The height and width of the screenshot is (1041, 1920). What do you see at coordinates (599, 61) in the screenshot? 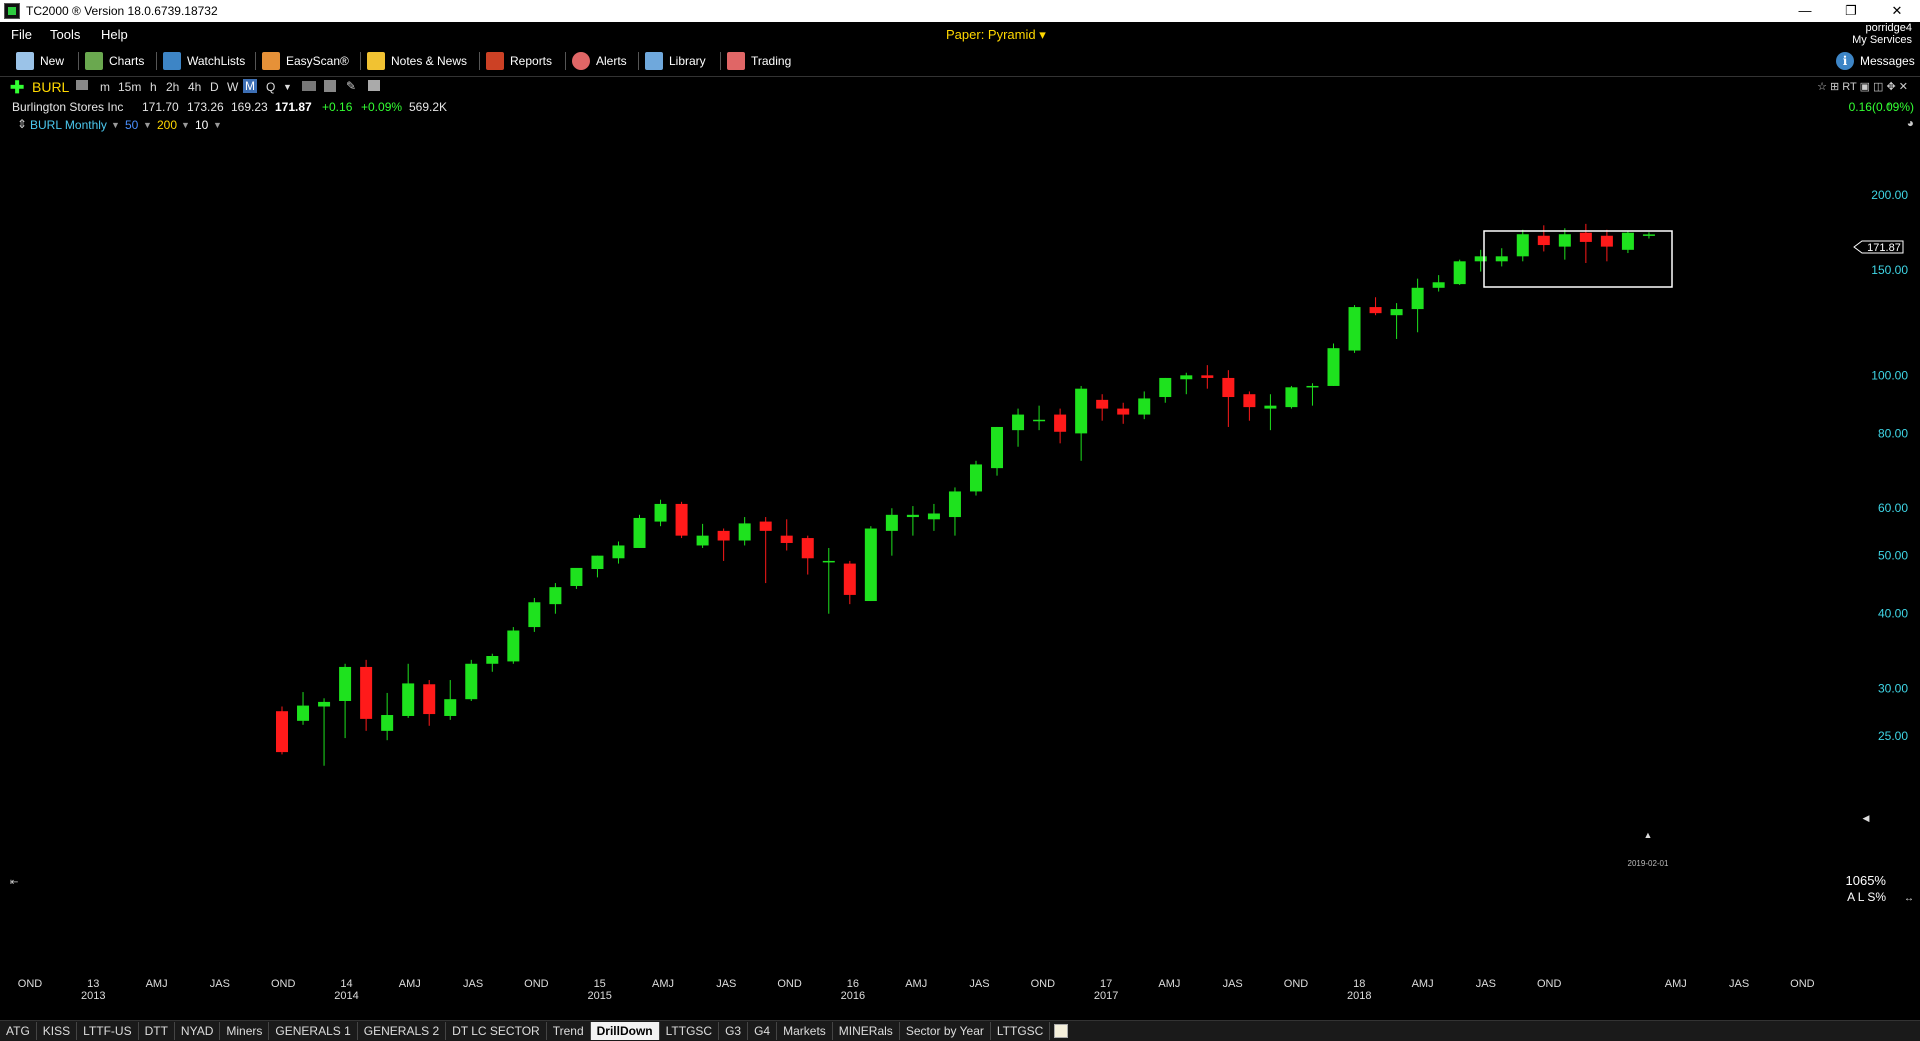
I see `alerts-button: Alerts` at bounding box center [599, 61].